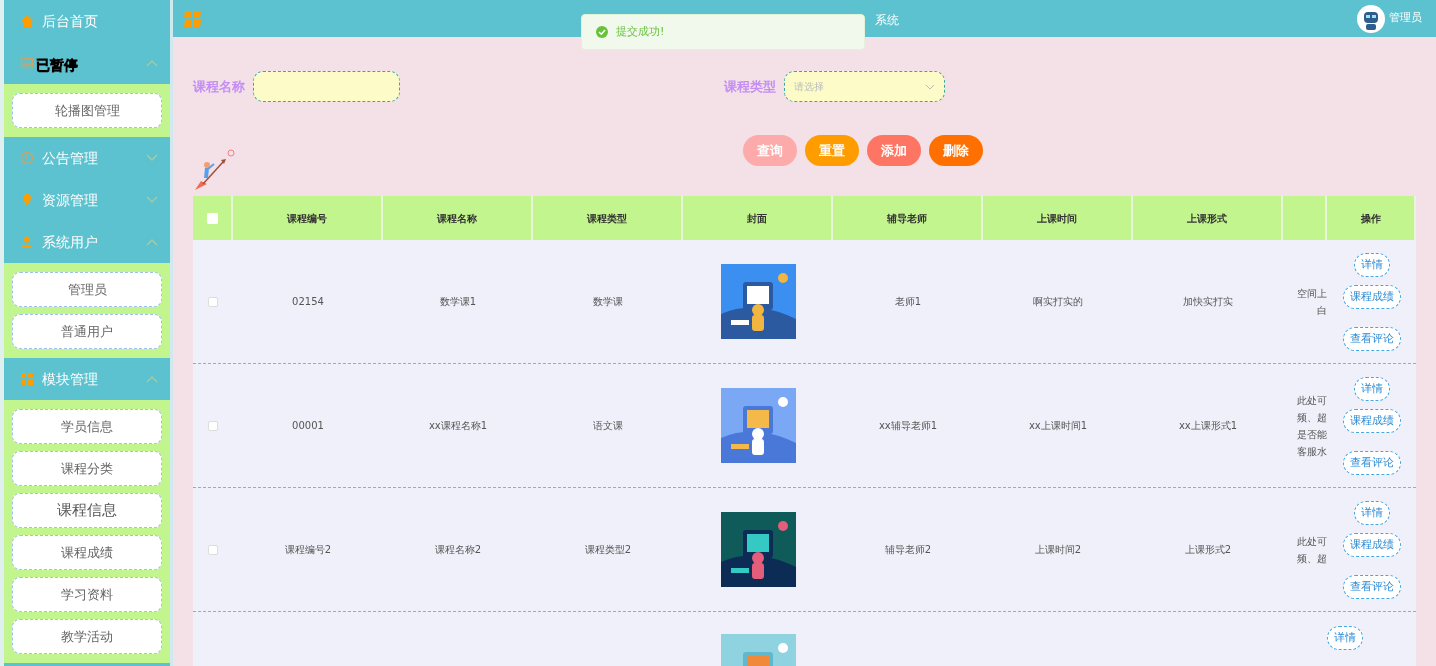 This screenshot has width=1436, height=666. What do you see at coordinates (87, 426) in the screenshot?
I see `submenu-item: 学员信息` at bounding box center [87, 426].